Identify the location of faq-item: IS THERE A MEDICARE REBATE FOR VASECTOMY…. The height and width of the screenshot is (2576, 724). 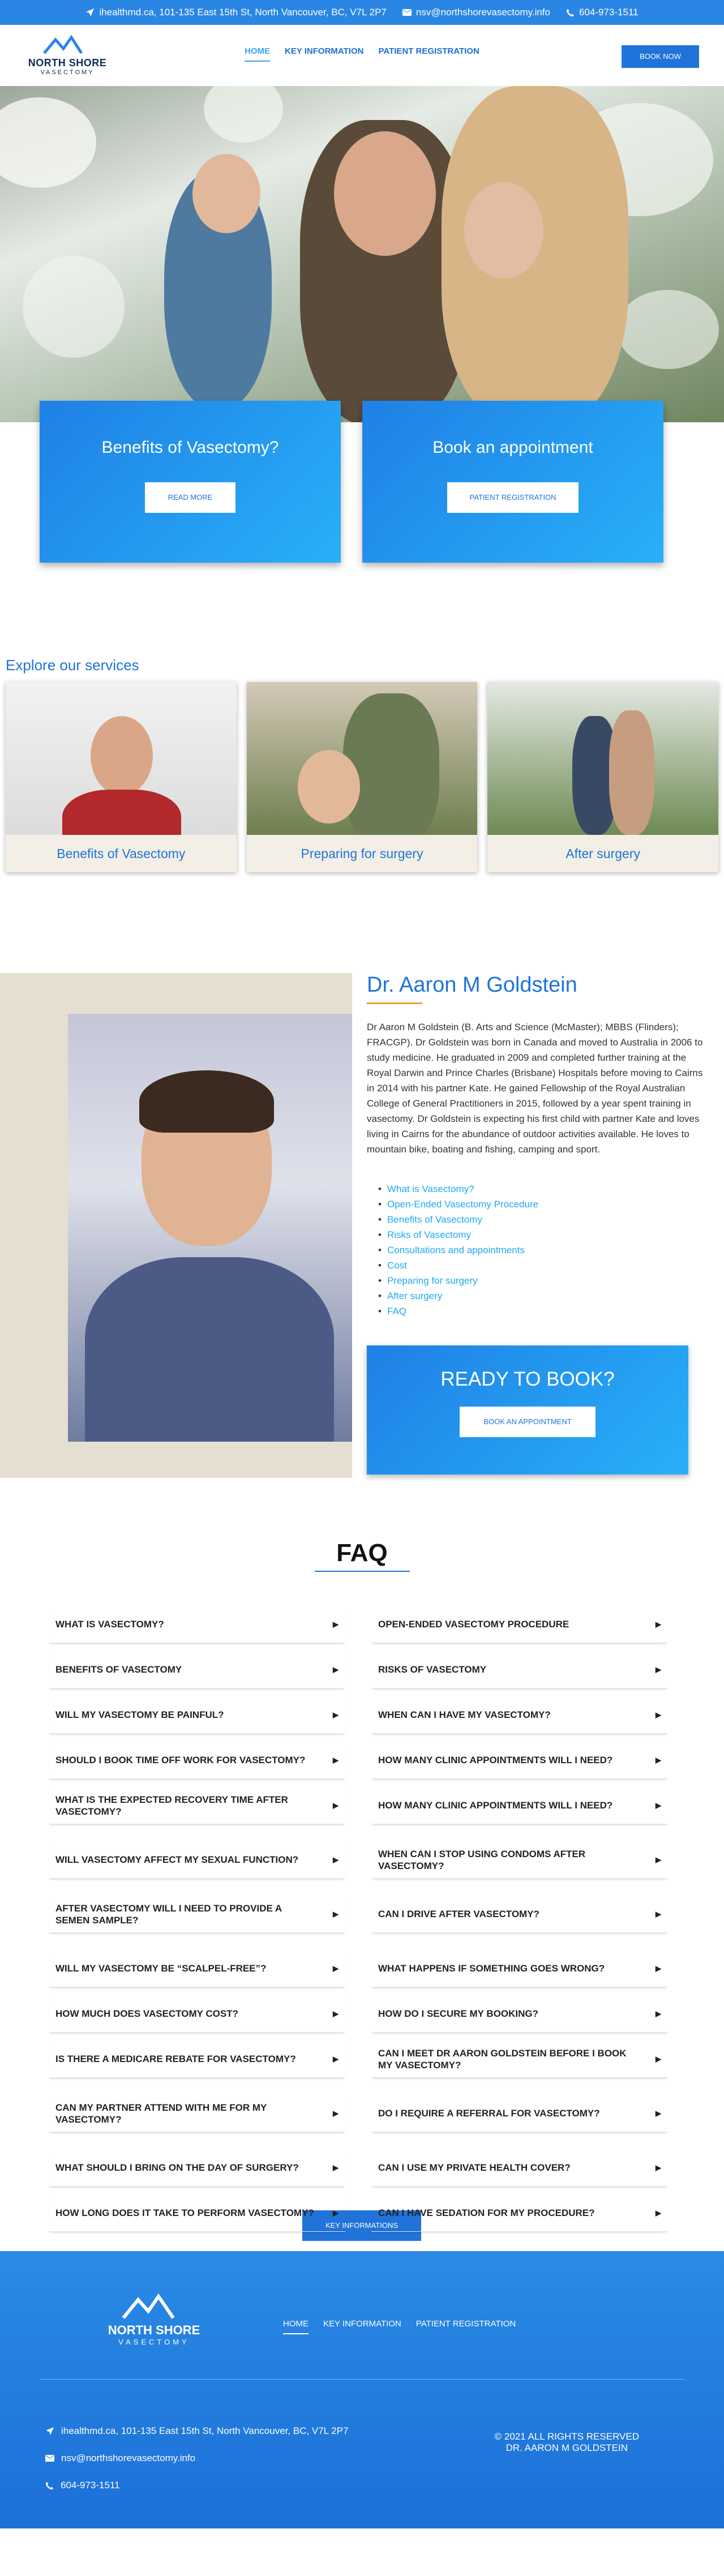
(197, 2059).